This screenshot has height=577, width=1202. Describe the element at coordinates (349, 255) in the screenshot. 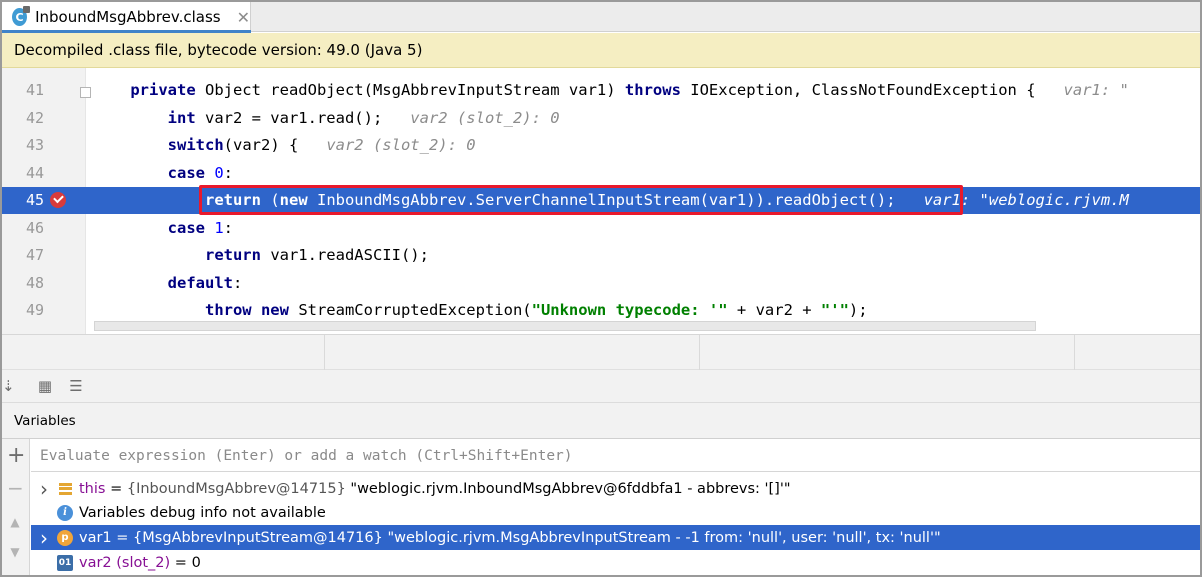

I see `code-token: var1.readASCII();` at that location.